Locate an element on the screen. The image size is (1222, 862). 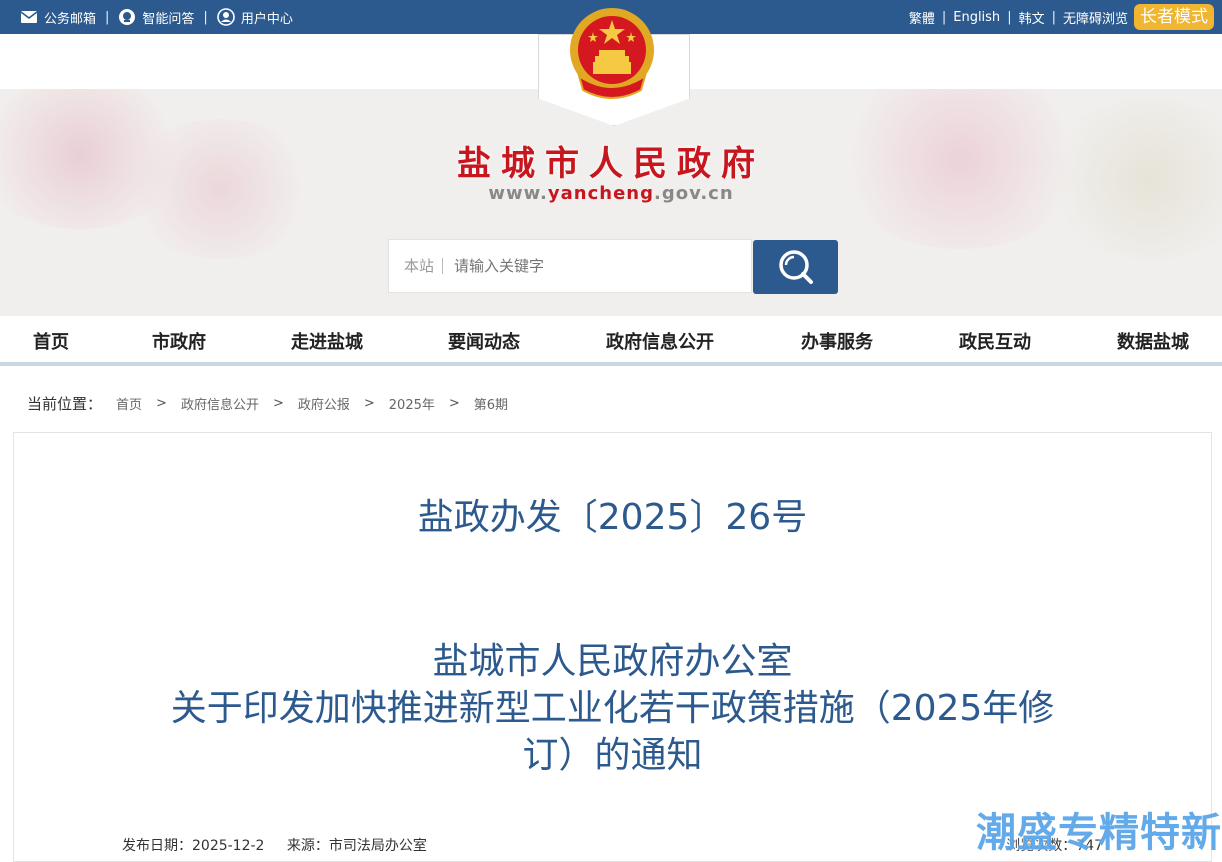
top-links: 公务邮箱 | 智能问答 | 用户中心 is located at coordinates (156, 17).